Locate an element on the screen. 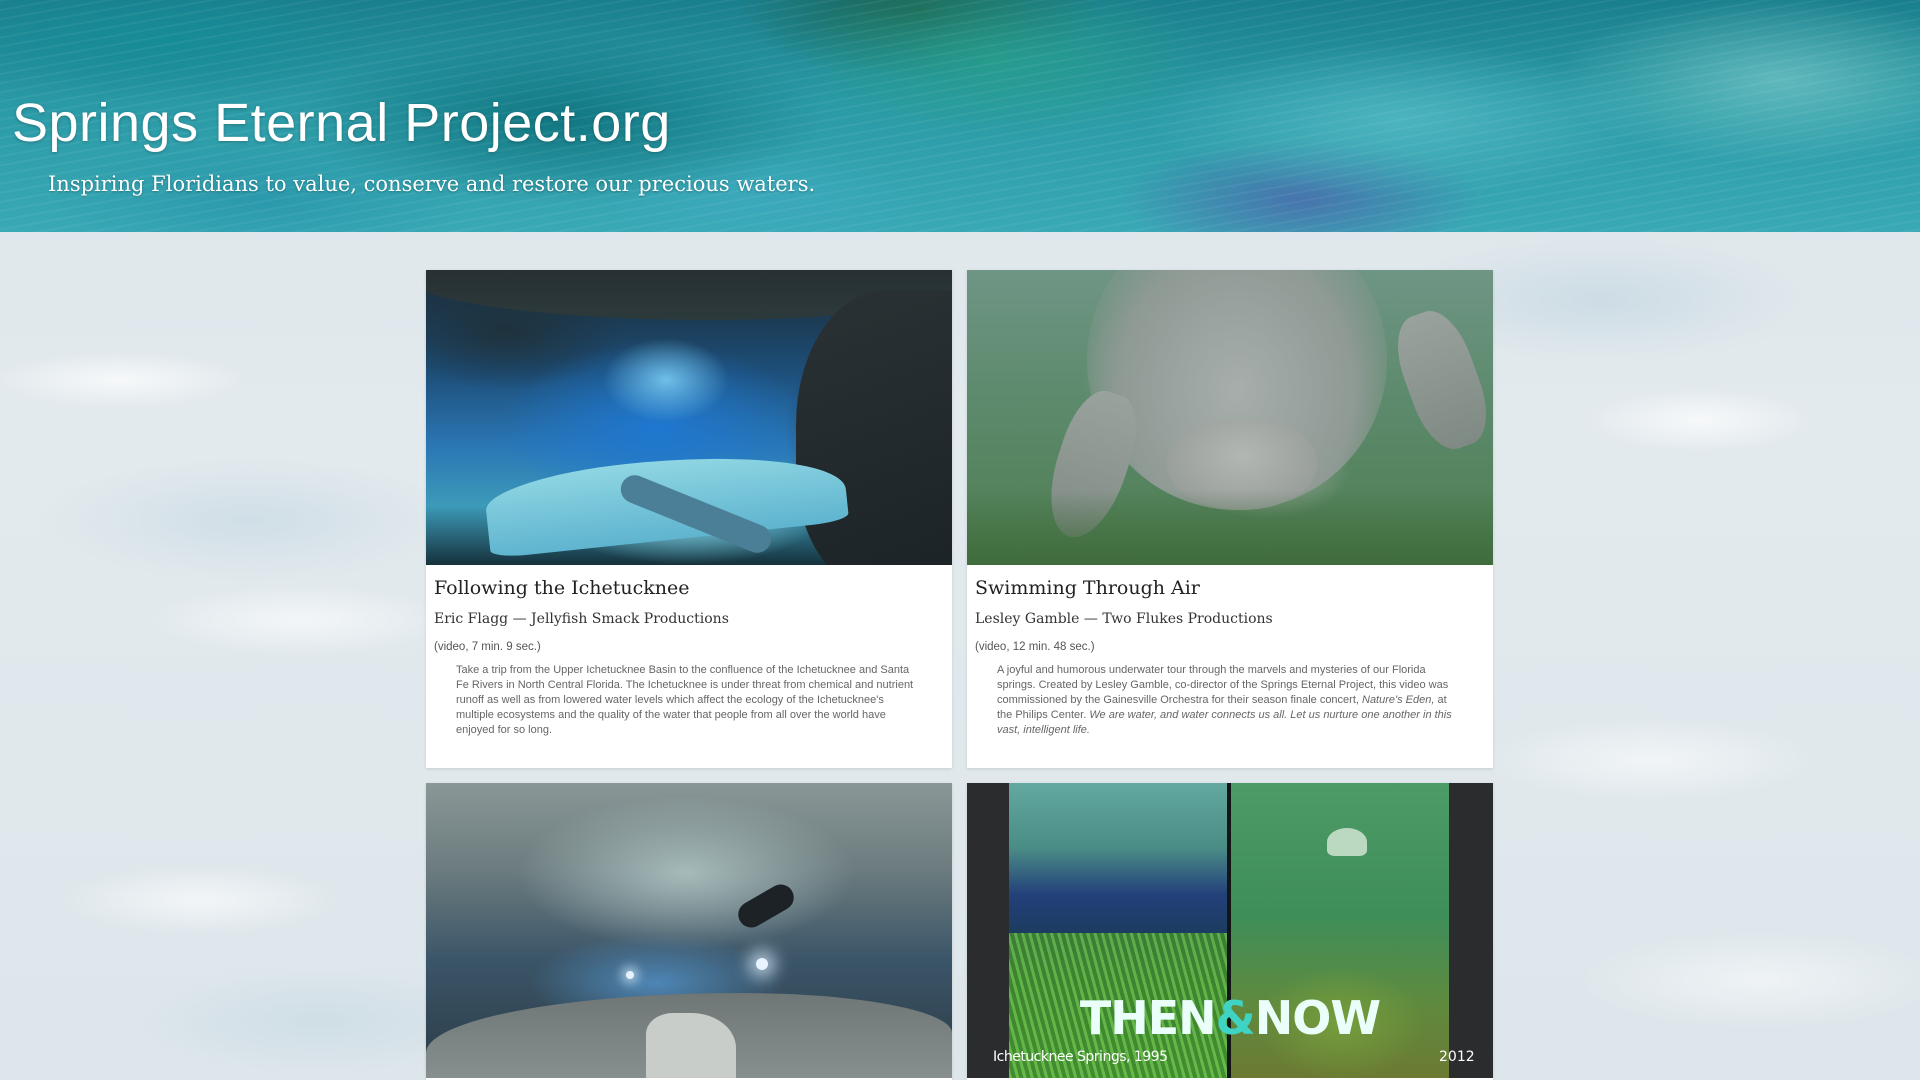 Image resolution: width=1920 pixels, height=1080 pixels. video-card-then-and-now: THEN&NOW Ichetucknee Springs, 1995 2012 is located at coordinates (1230, 931).